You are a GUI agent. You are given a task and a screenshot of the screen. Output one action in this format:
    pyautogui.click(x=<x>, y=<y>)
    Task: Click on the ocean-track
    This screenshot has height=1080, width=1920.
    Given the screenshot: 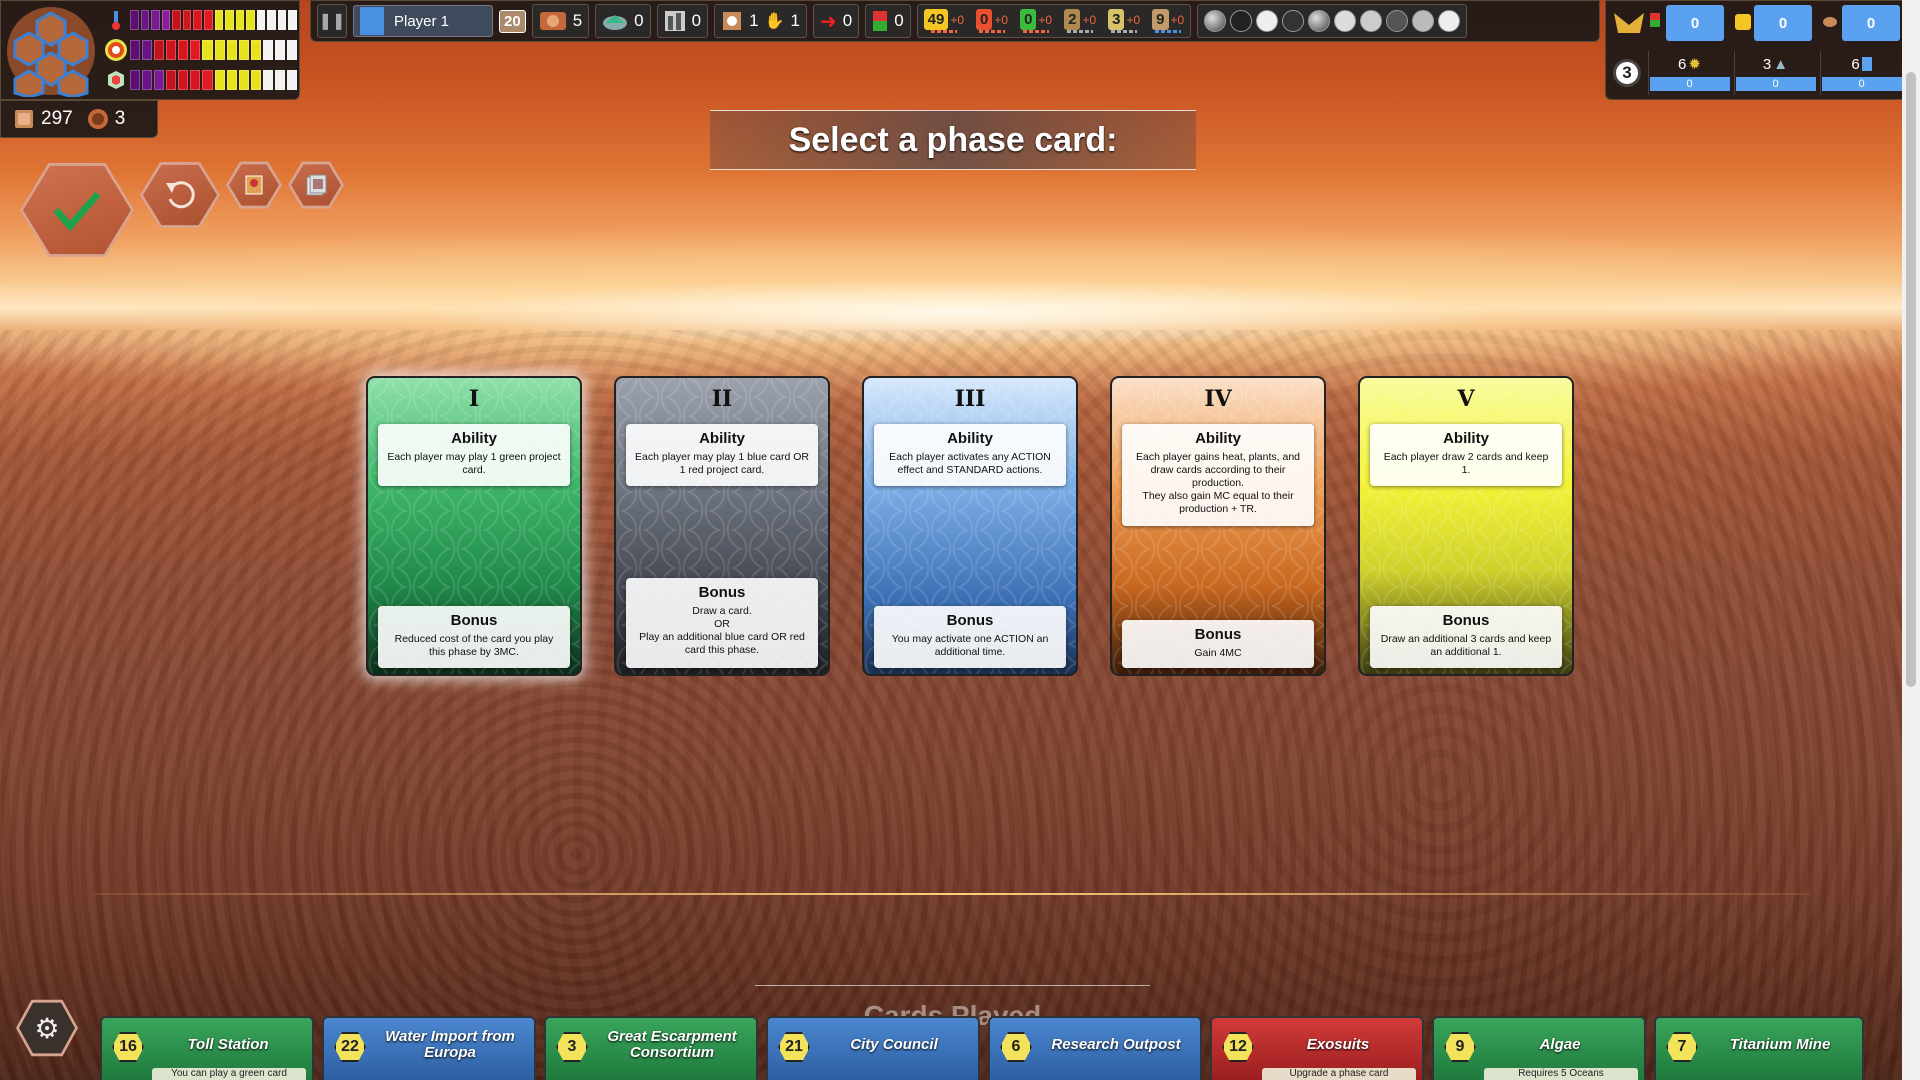 What is the action you would take?
    pyautogui.click(x=214, y=80)
    